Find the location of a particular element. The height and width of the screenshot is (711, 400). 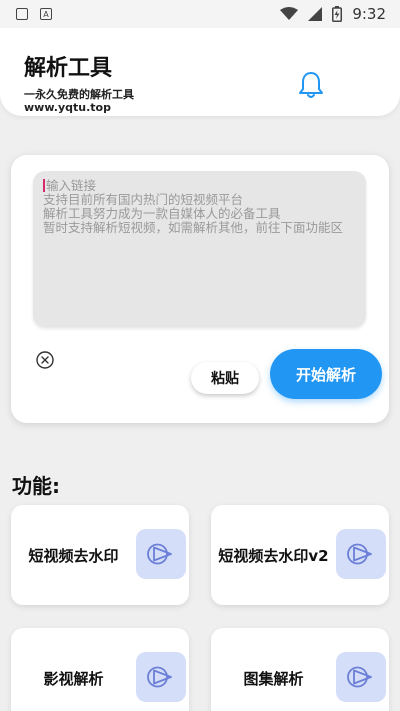

paste-button: 粘贴 is located at coordinates (225, 378).